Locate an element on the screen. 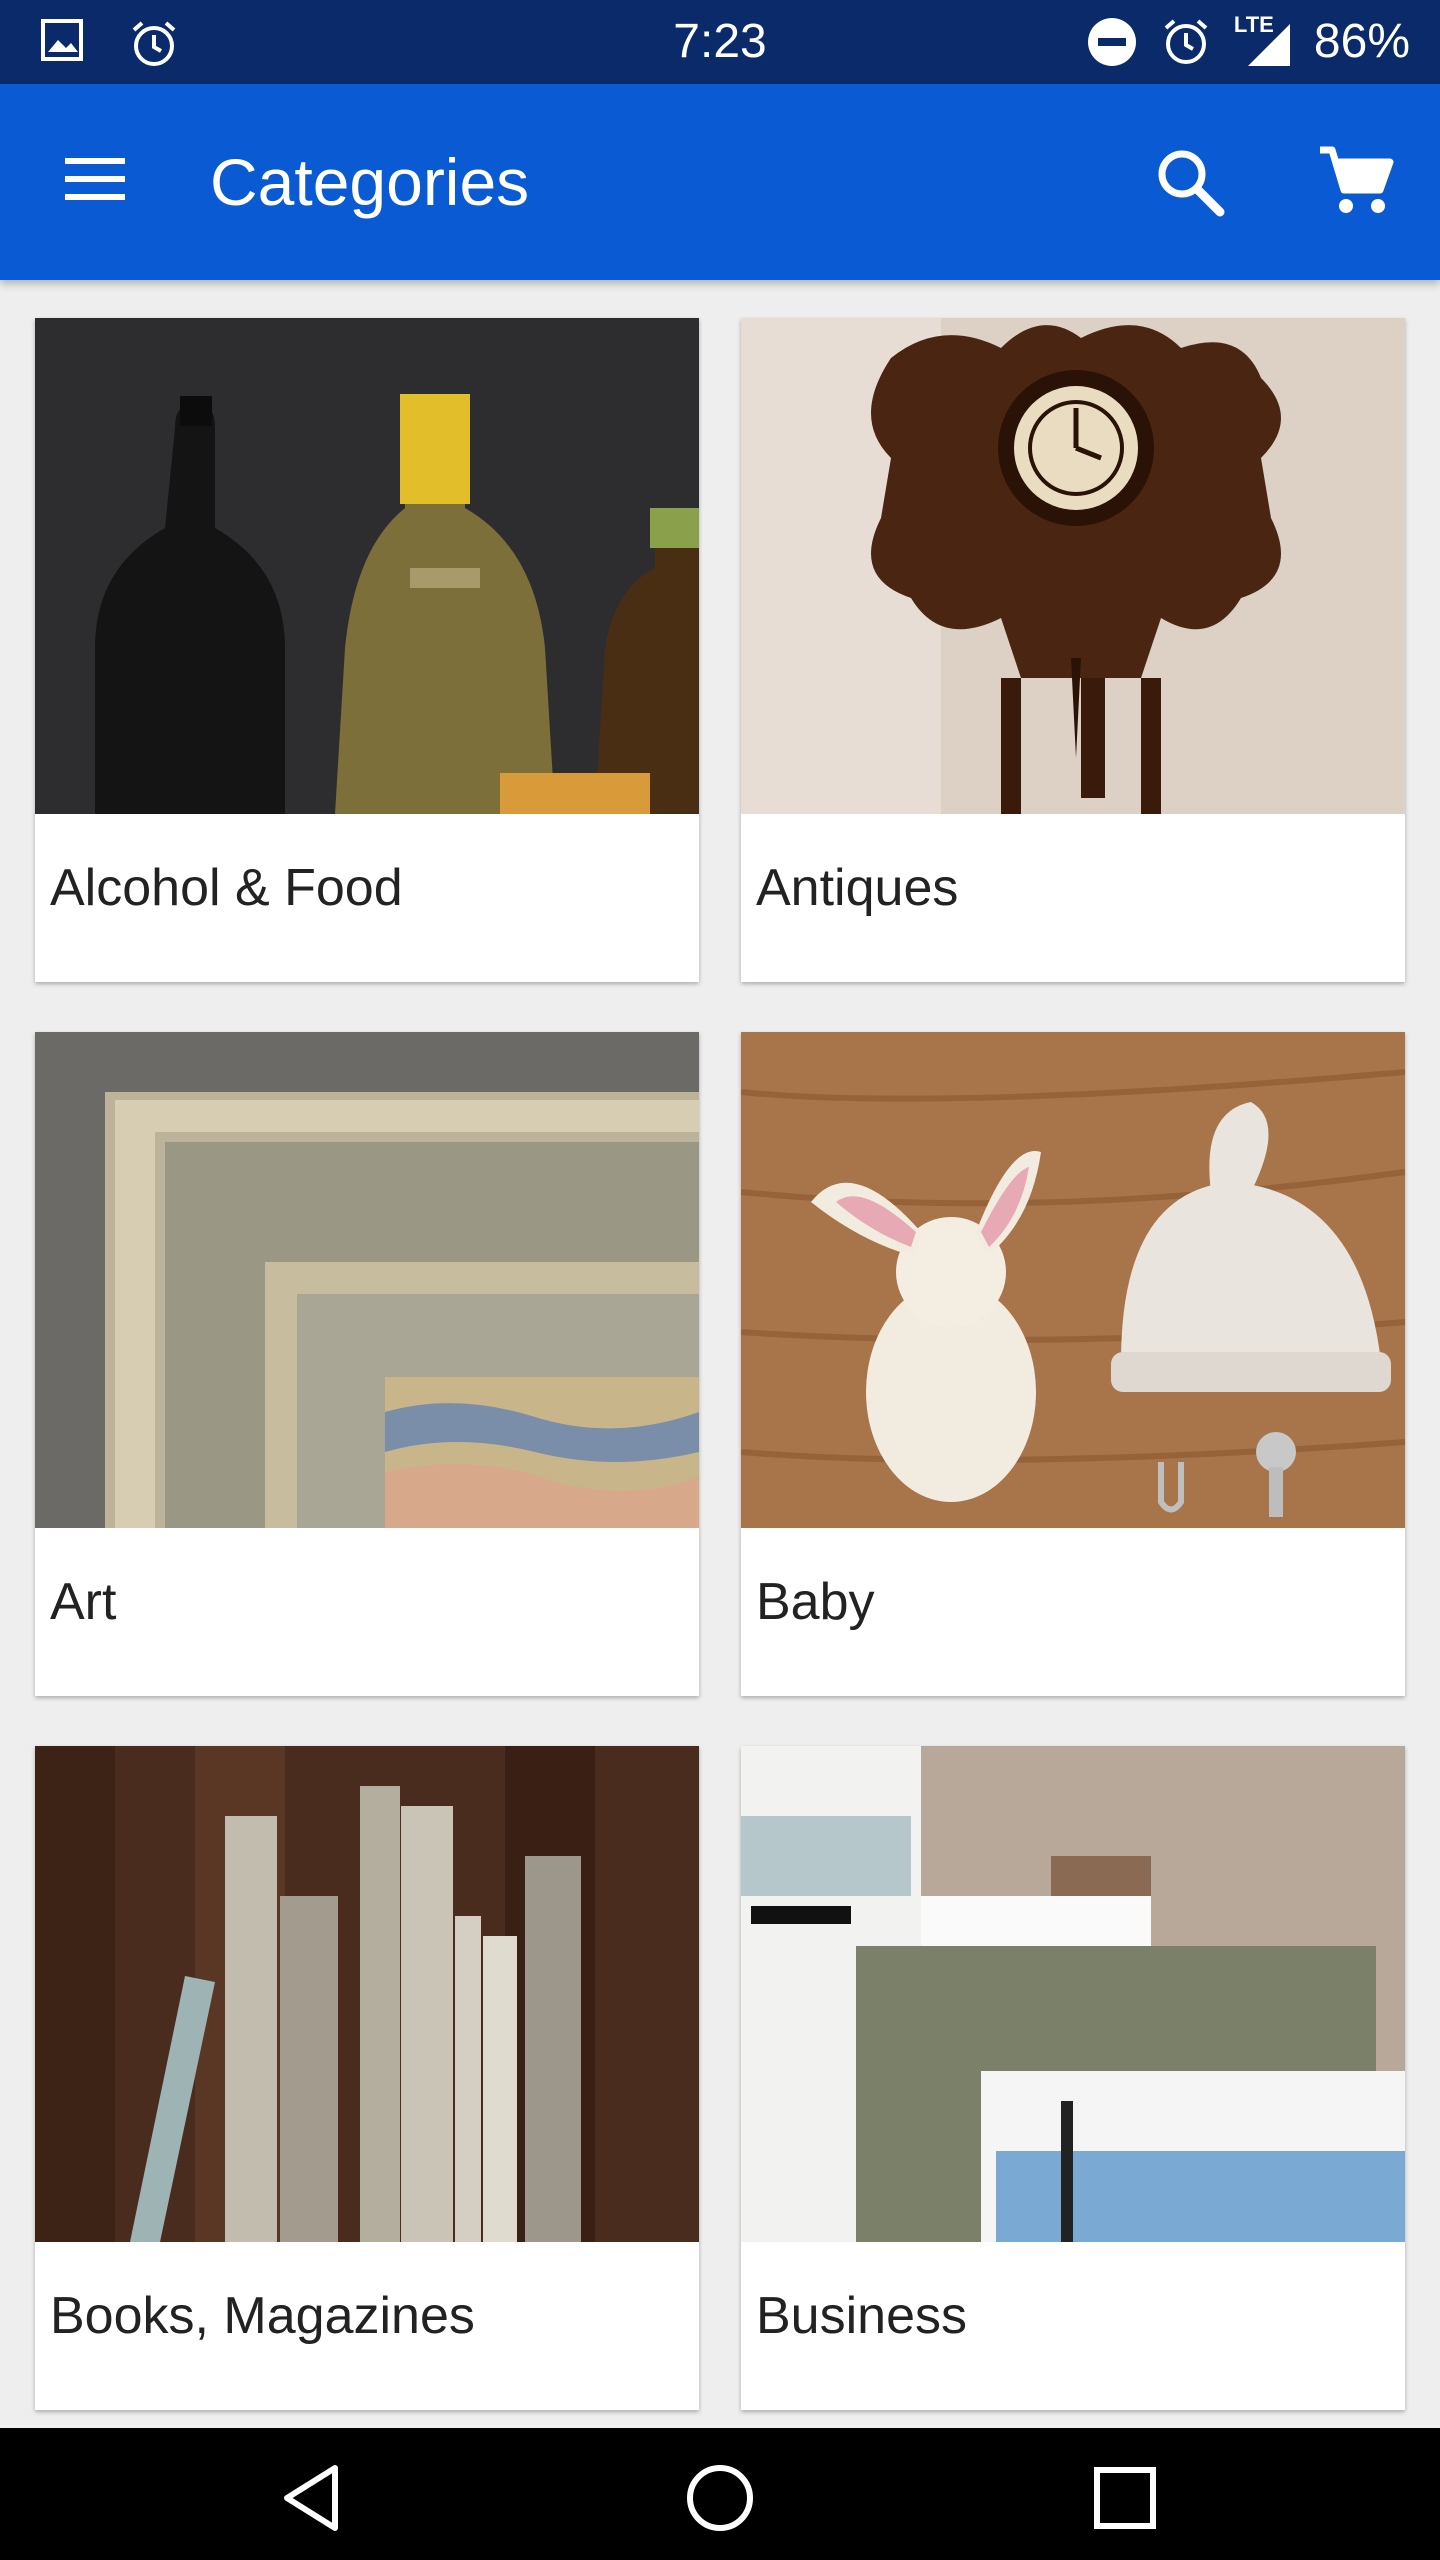 This screenshot has height=2560, width=1440. category-card-baby: Baby is located at coordinates (1073, 1364).